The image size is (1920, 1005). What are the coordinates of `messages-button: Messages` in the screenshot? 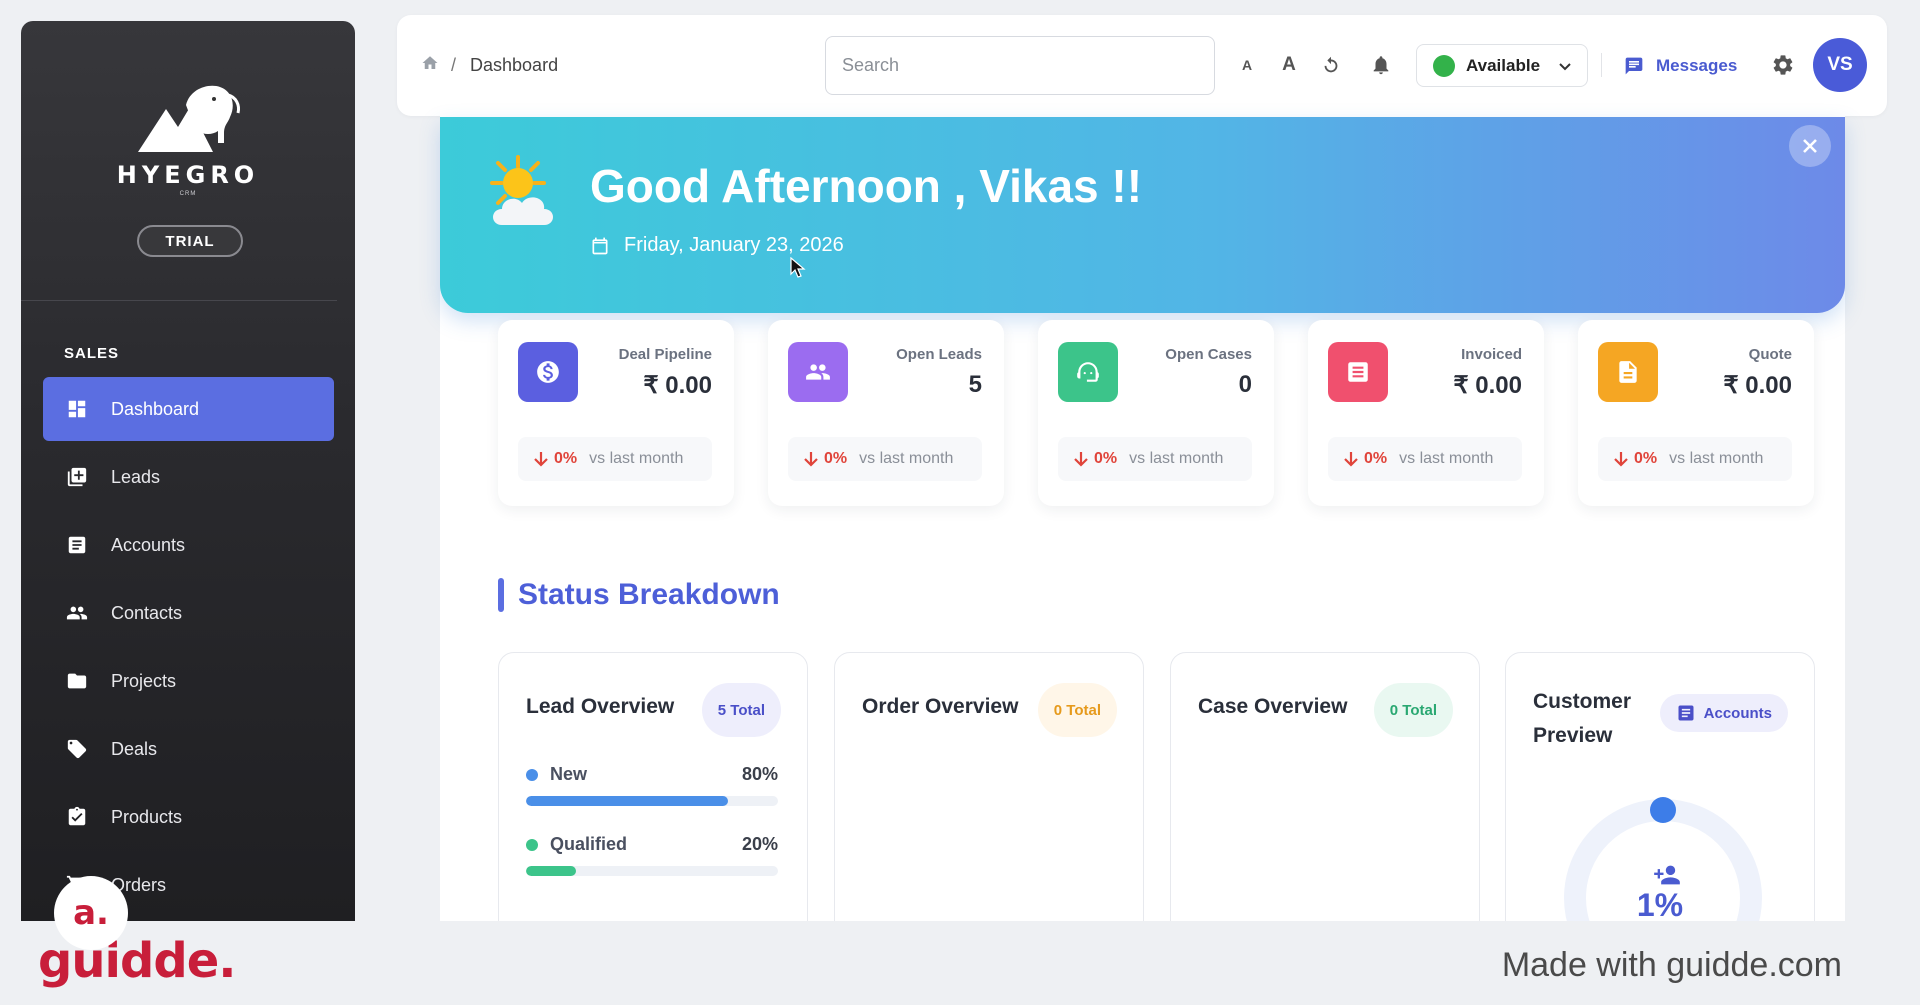 It's located at (1680, 65).